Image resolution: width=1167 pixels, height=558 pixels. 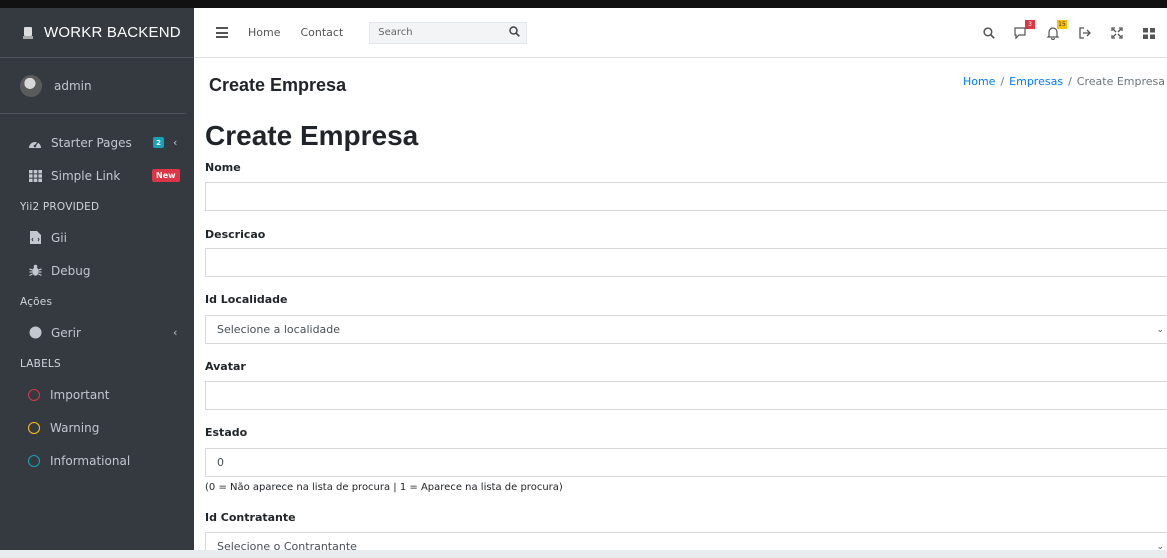 I want to click on sidebar-item-warning: Warning, so click(x=97, y=427).